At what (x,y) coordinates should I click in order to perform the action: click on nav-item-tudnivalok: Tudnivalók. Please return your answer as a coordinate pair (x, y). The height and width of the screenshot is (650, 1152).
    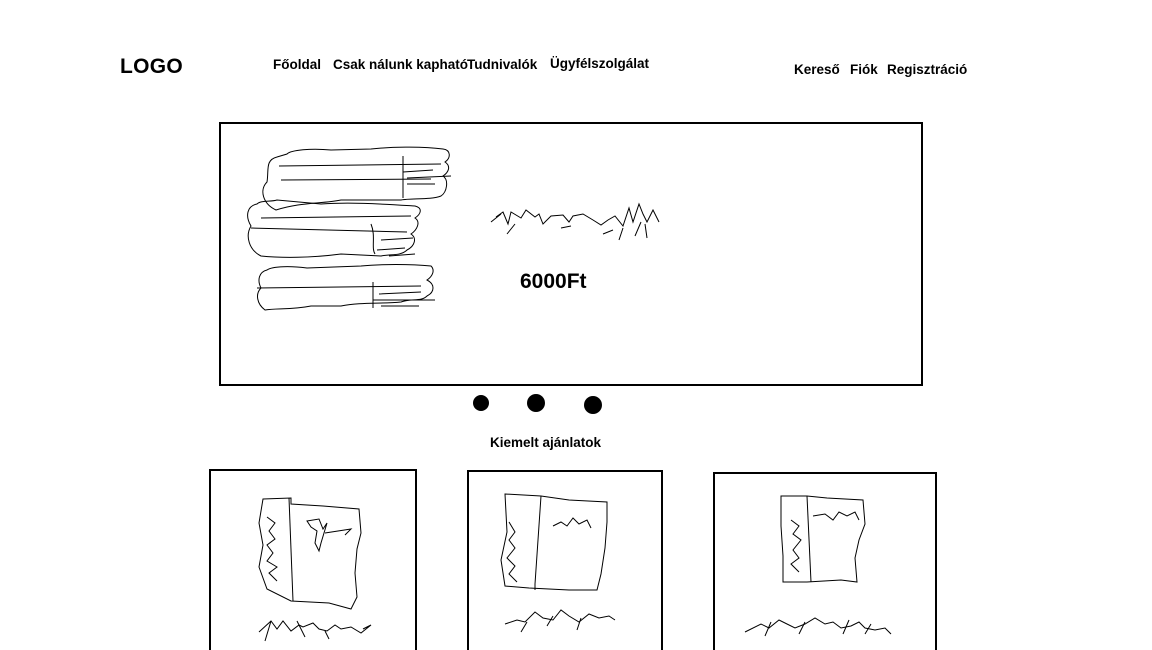
    Looking at the image, I should click on (502, 64).